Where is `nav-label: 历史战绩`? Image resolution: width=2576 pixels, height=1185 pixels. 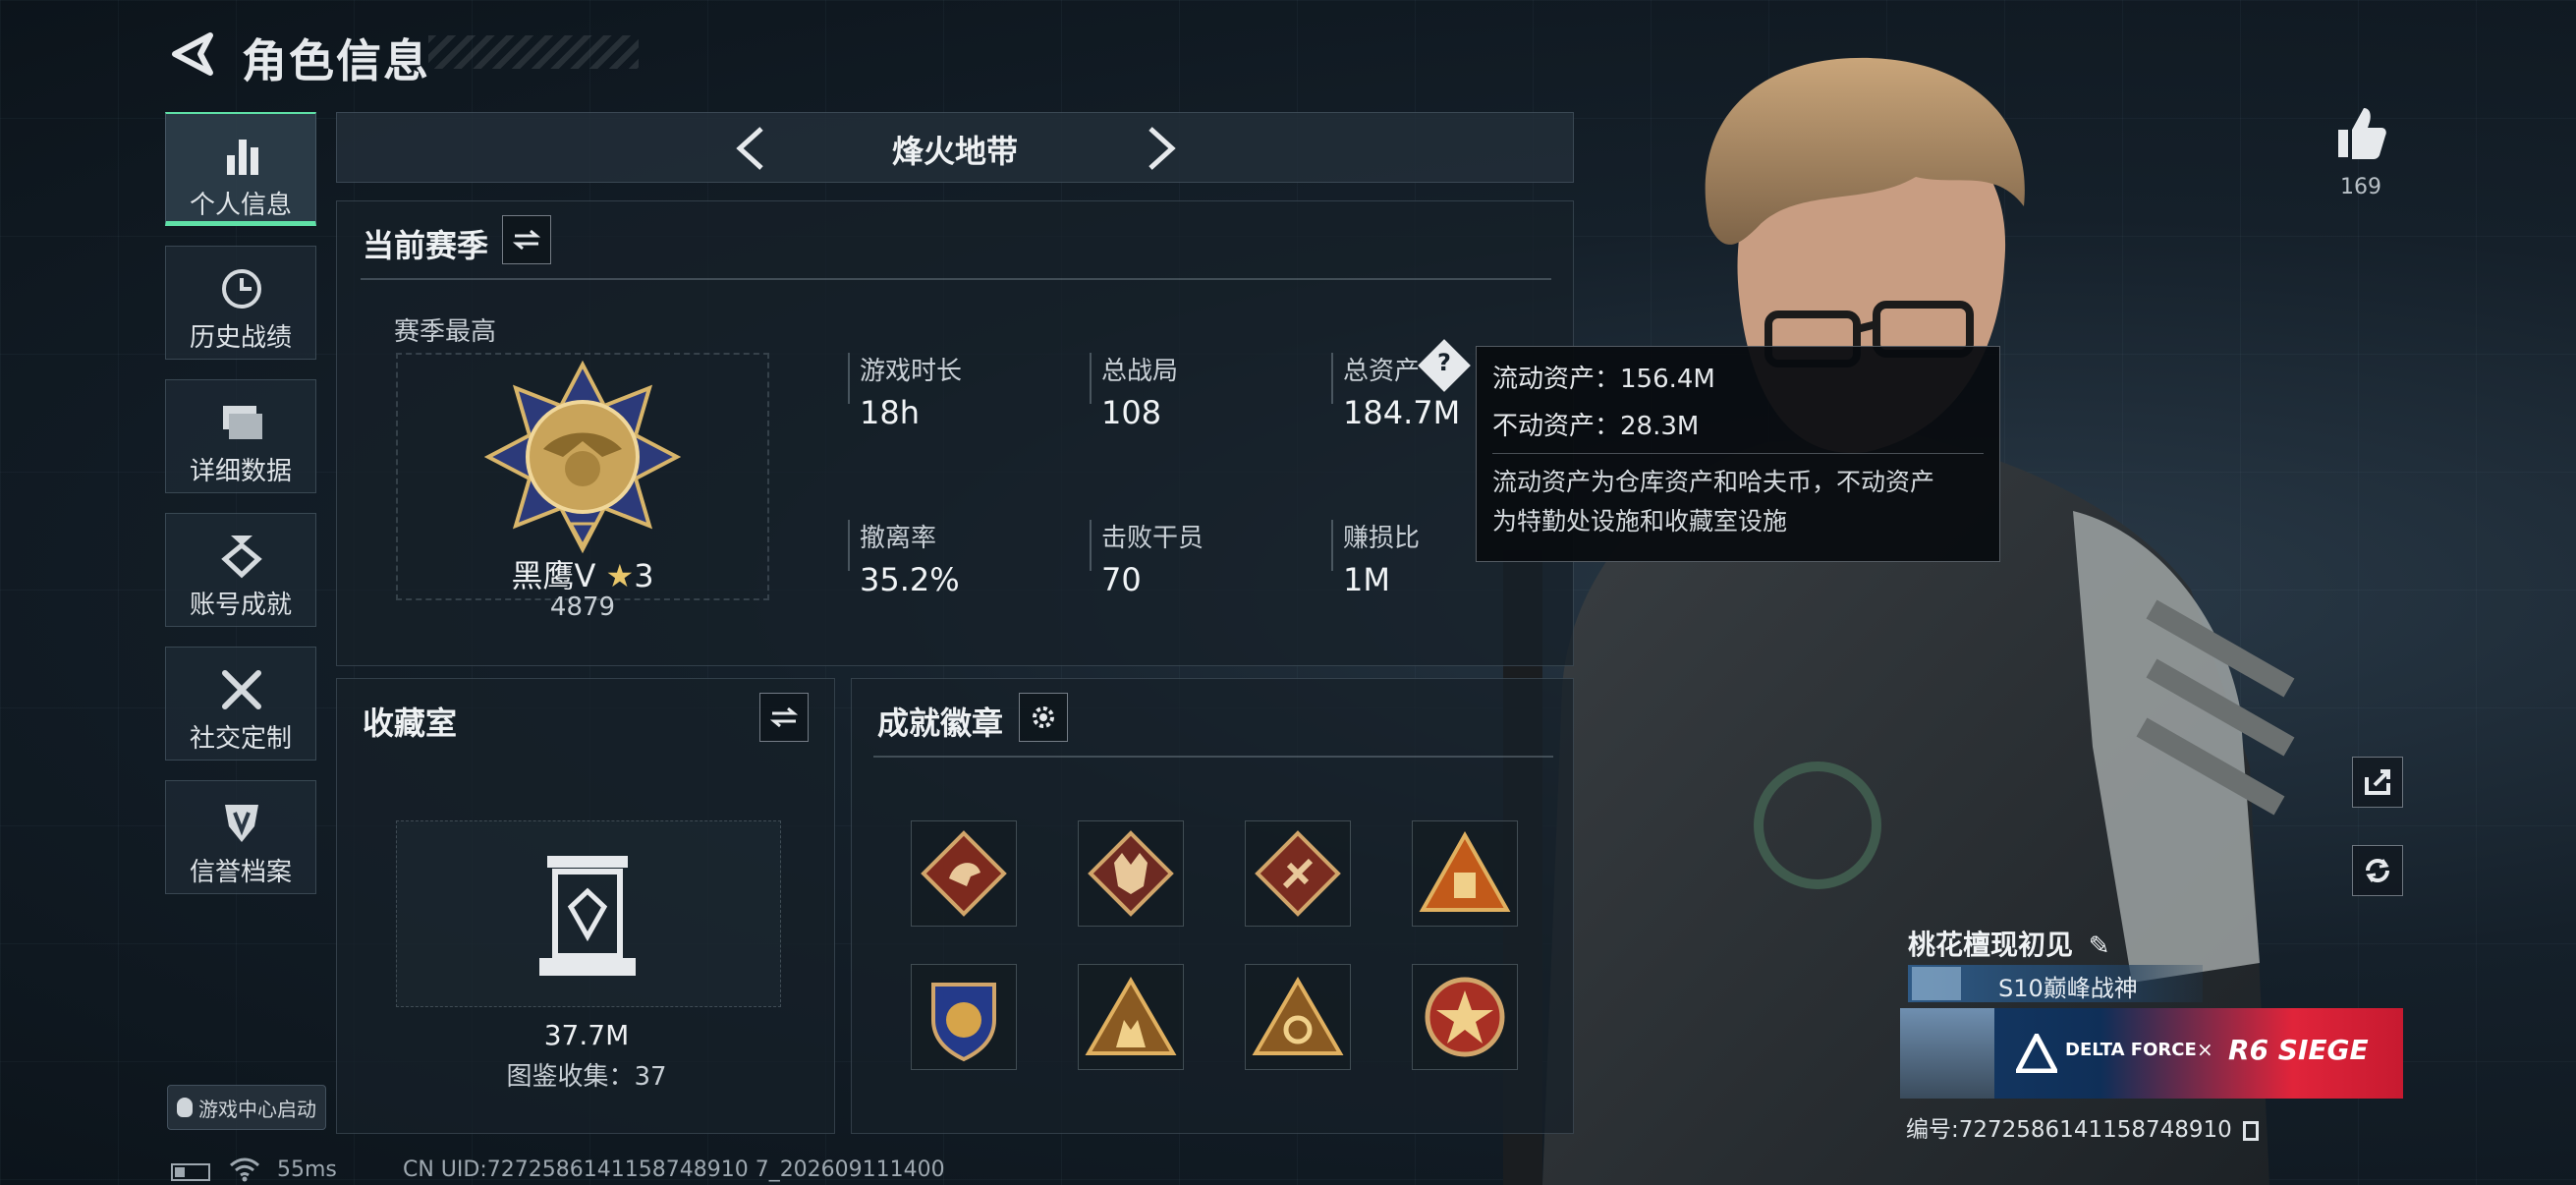
nav-label: 历史战绩 is located at coordinates (240, 338).